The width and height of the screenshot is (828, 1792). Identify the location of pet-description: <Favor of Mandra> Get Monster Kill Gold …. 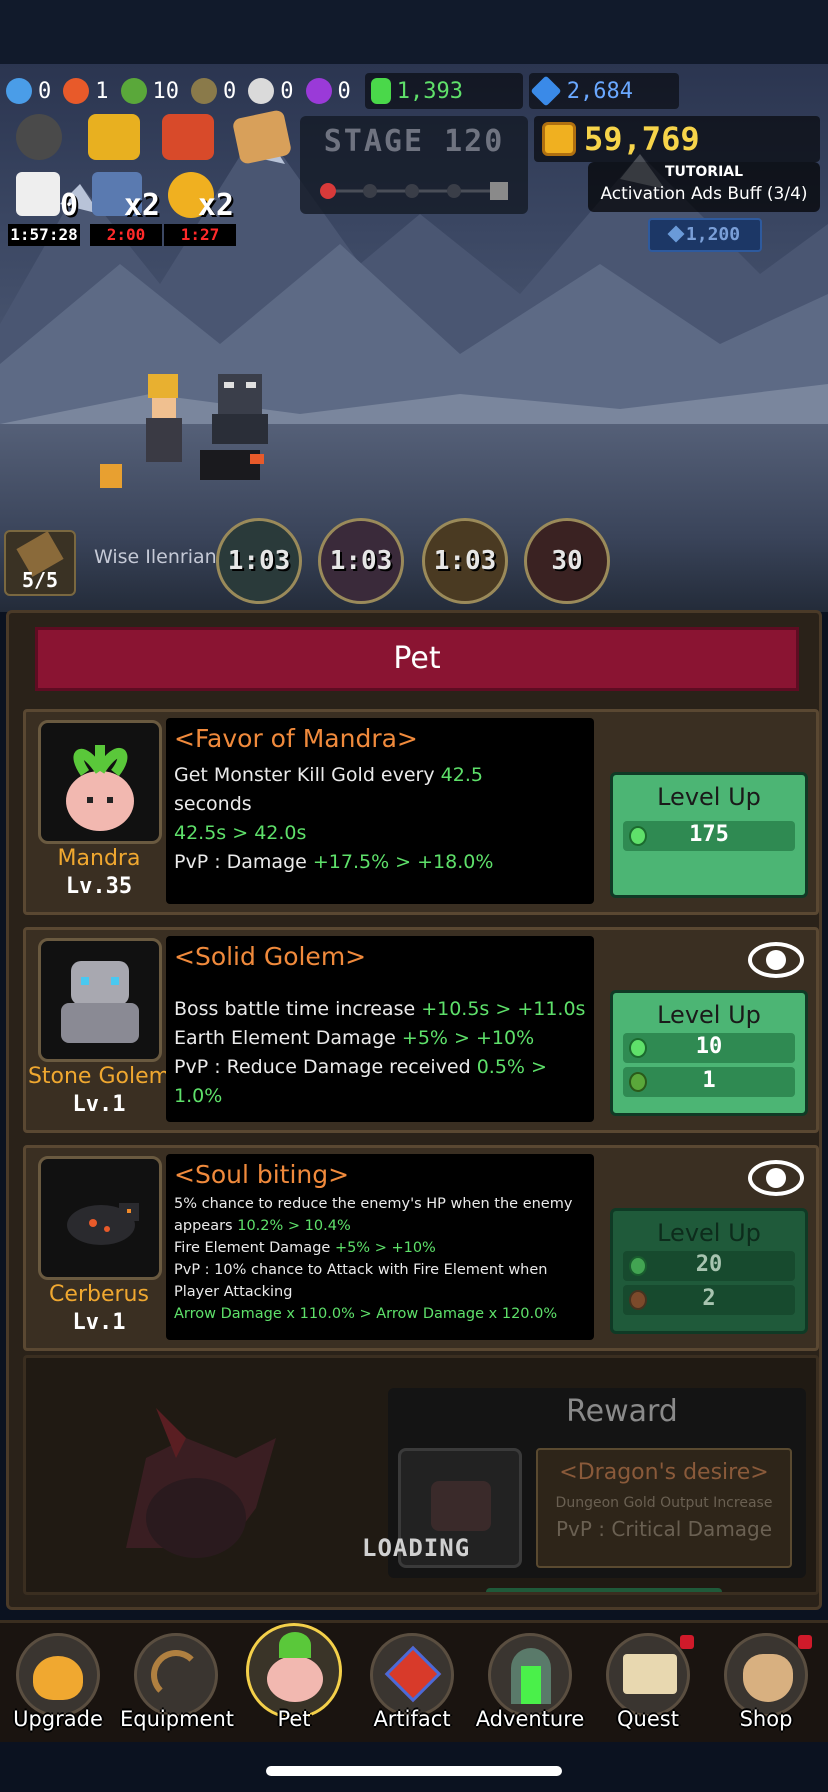
(380, 811).